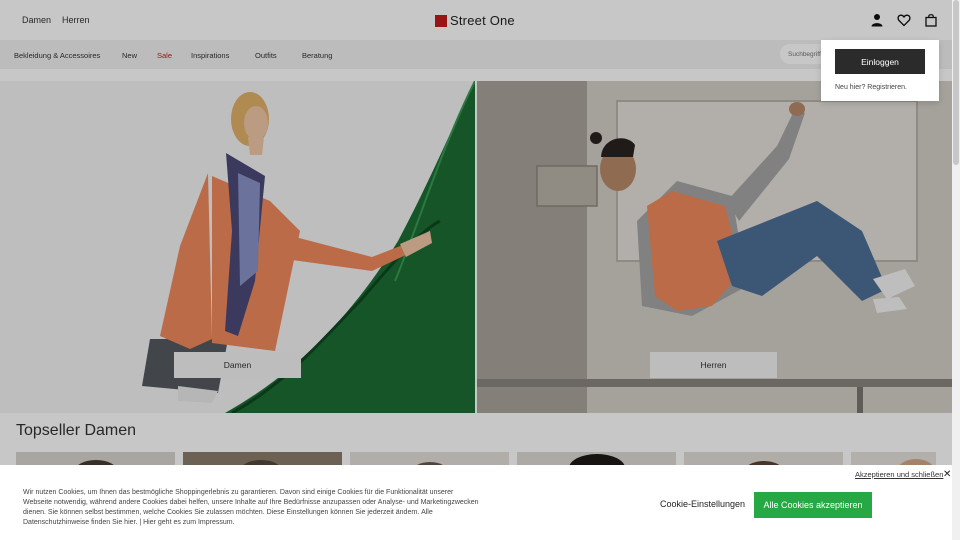  What do you see at coordinates (57, 55) in the screenshot?
I see `nav-item-clothing: Bekleidung & Accessoires` at bounding box center [57, 55].